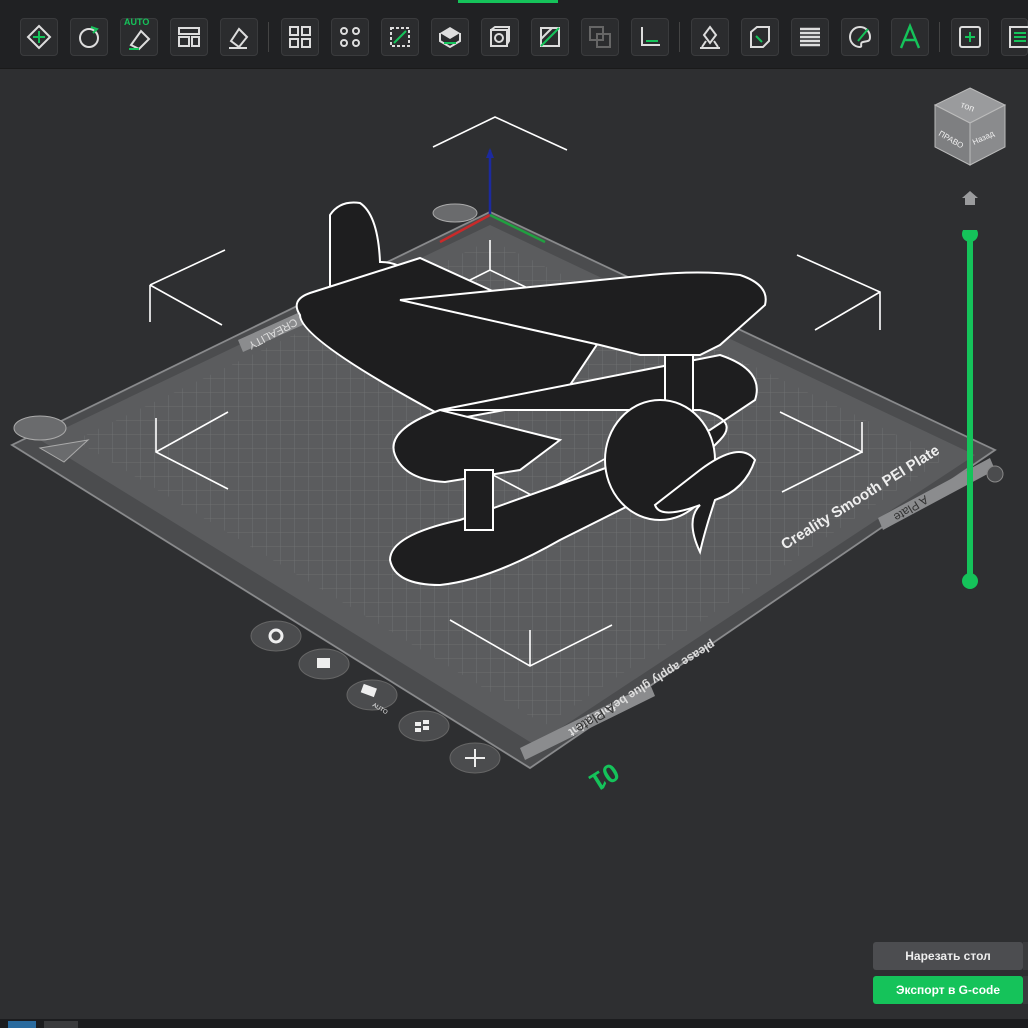 This screenshot has width=1028, height=1028. What do you see at coordinates (40, 428) in the screenshot?
I see `bed-logo` at bounding box center [40, 428].